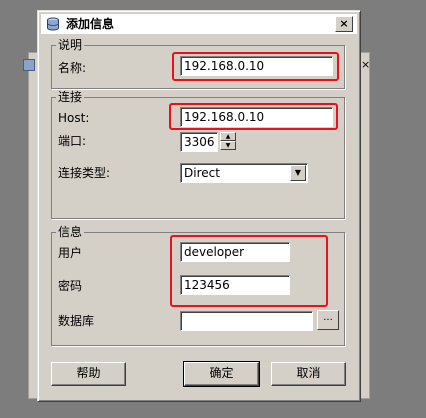 The image size is (426, 418). What do you see at coordinates (88, 374) in the screenshot?
I see `help-button: 帮助` at bounding box center [88, 374].